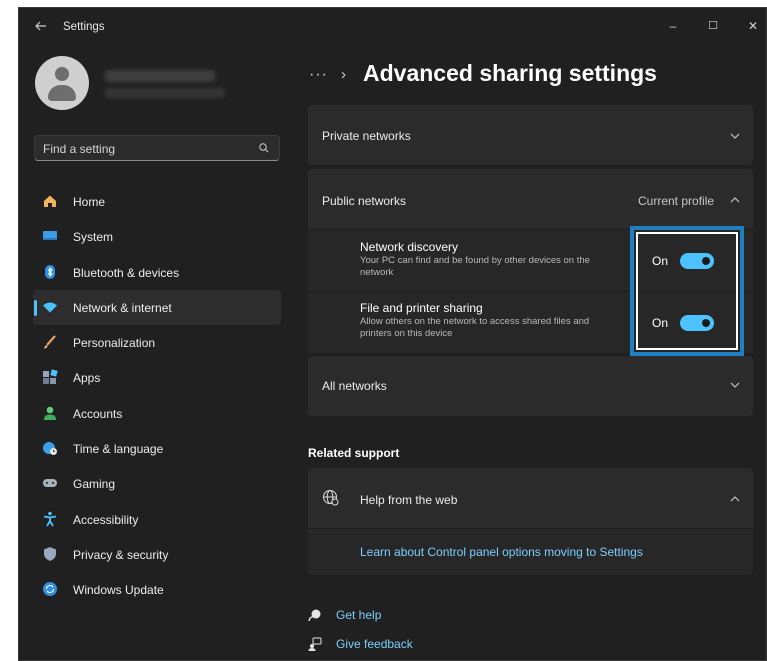 The height and width of the screenshot is (661, 767). I want to click on update-icon, so click(50, 589).